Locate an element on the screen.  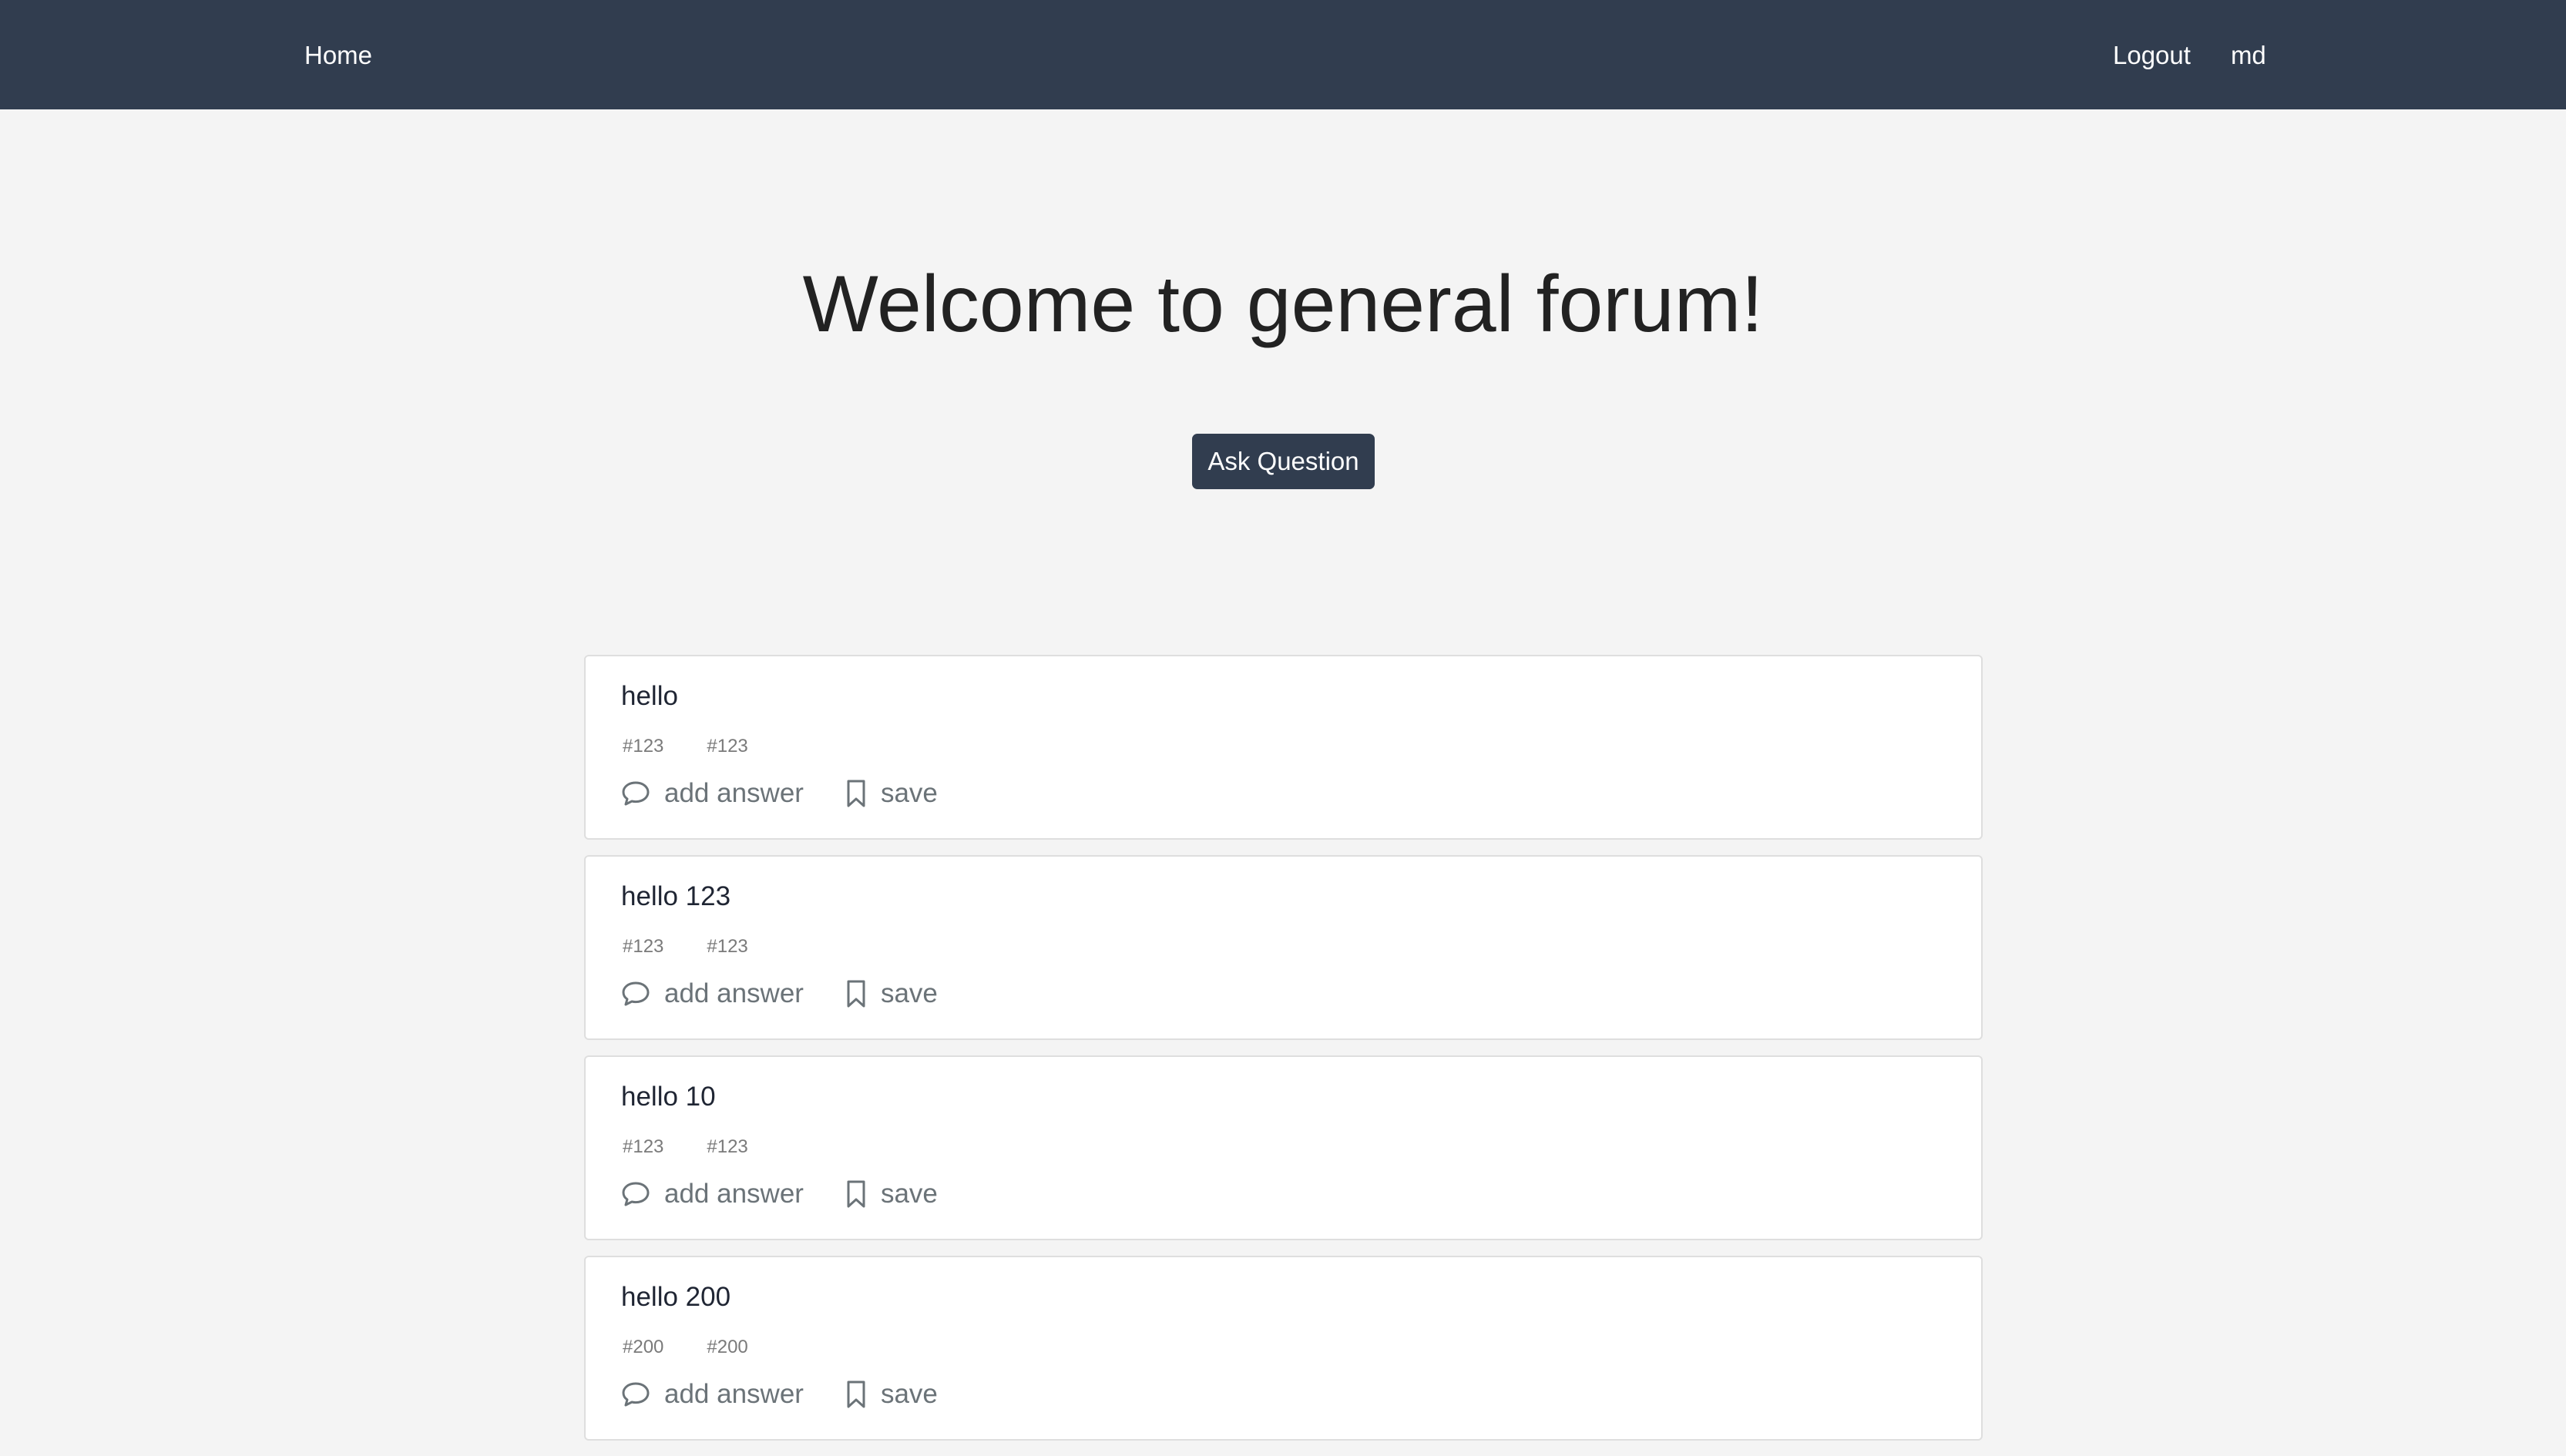
question-card: hello 10 #123 #123 add answer save is located at coordinates (1283, 1147).